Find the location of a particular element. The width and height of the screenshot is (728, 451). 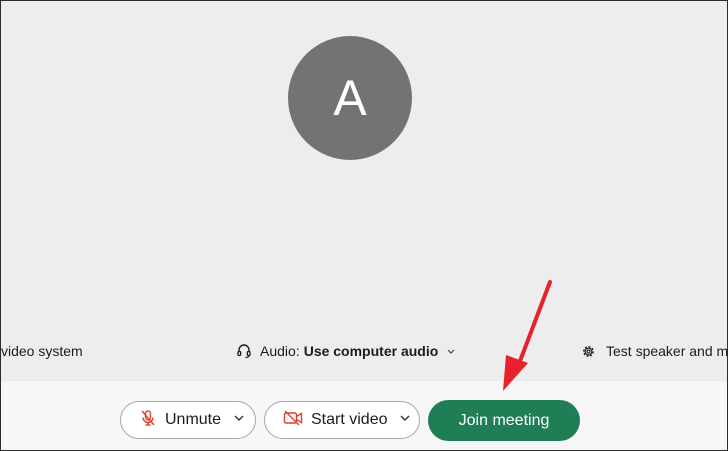

video-system-label: video system is located at coordinates (42, 351).